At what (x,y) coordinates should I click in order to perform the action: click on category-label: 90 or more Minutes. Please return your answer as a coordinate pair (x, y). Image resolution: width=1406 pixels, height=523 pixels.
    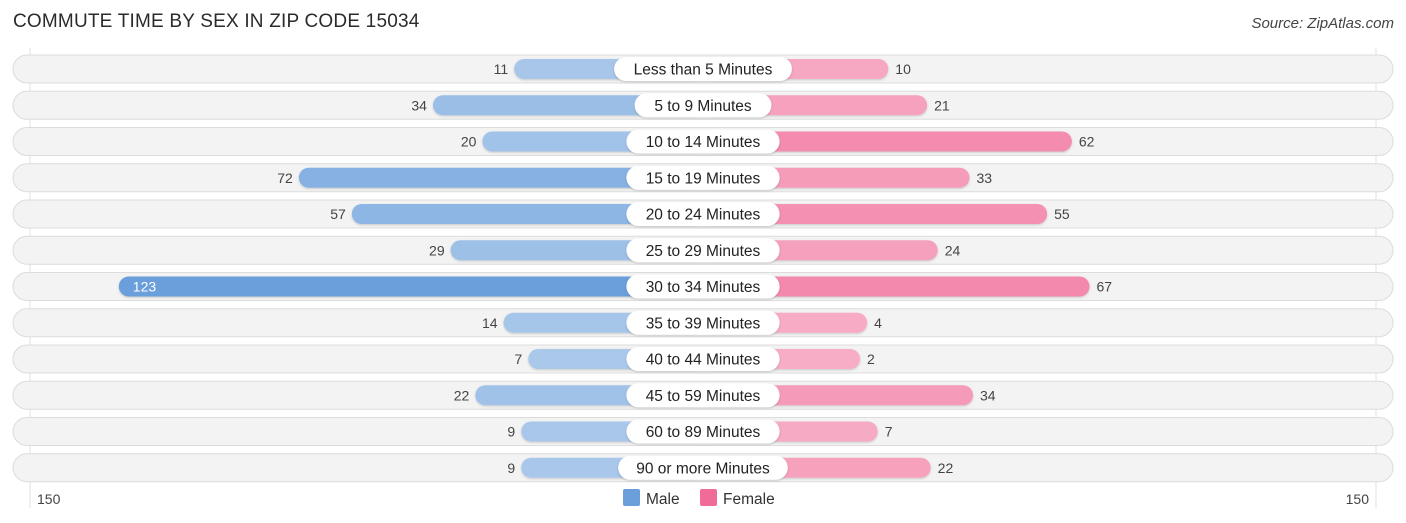
    Looking at the image, I should click on (703, 468).